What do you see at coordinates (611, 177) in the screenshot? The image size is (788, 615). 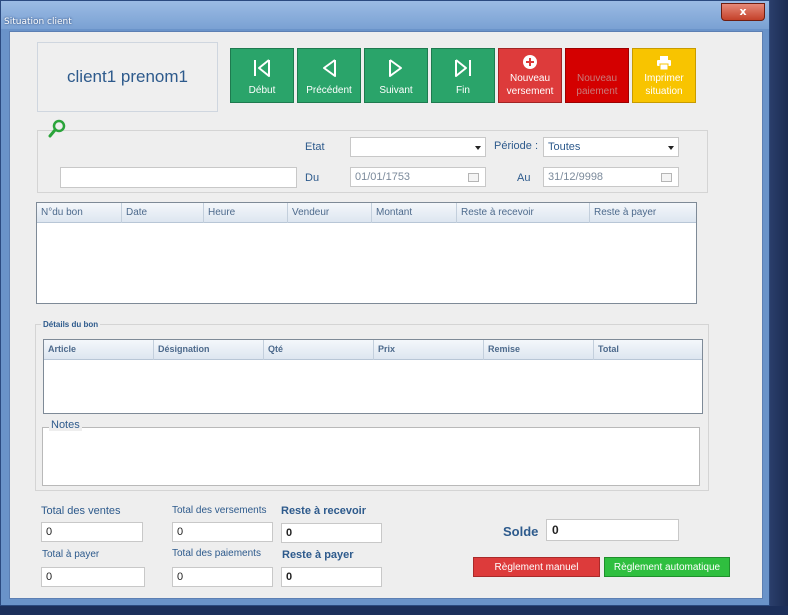 I see `au-date-input: 31/12/9998` at bounding box center [611, 177].